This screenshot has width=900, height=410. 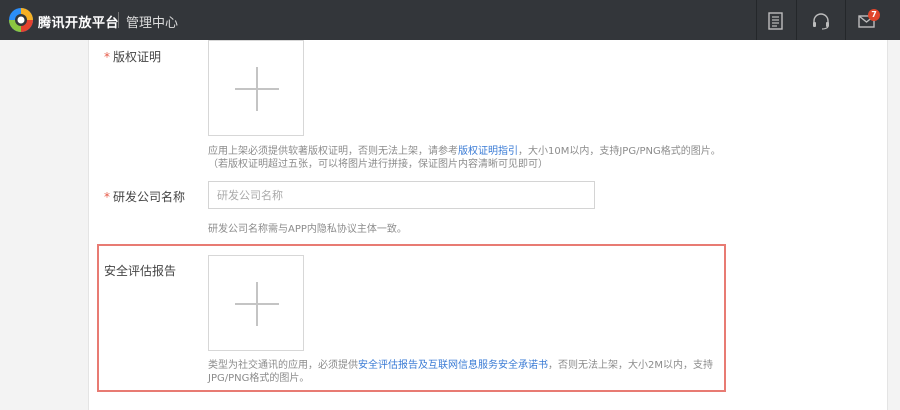 I want to click on mail-notification-badge: 7, so click(x=874, y=15).